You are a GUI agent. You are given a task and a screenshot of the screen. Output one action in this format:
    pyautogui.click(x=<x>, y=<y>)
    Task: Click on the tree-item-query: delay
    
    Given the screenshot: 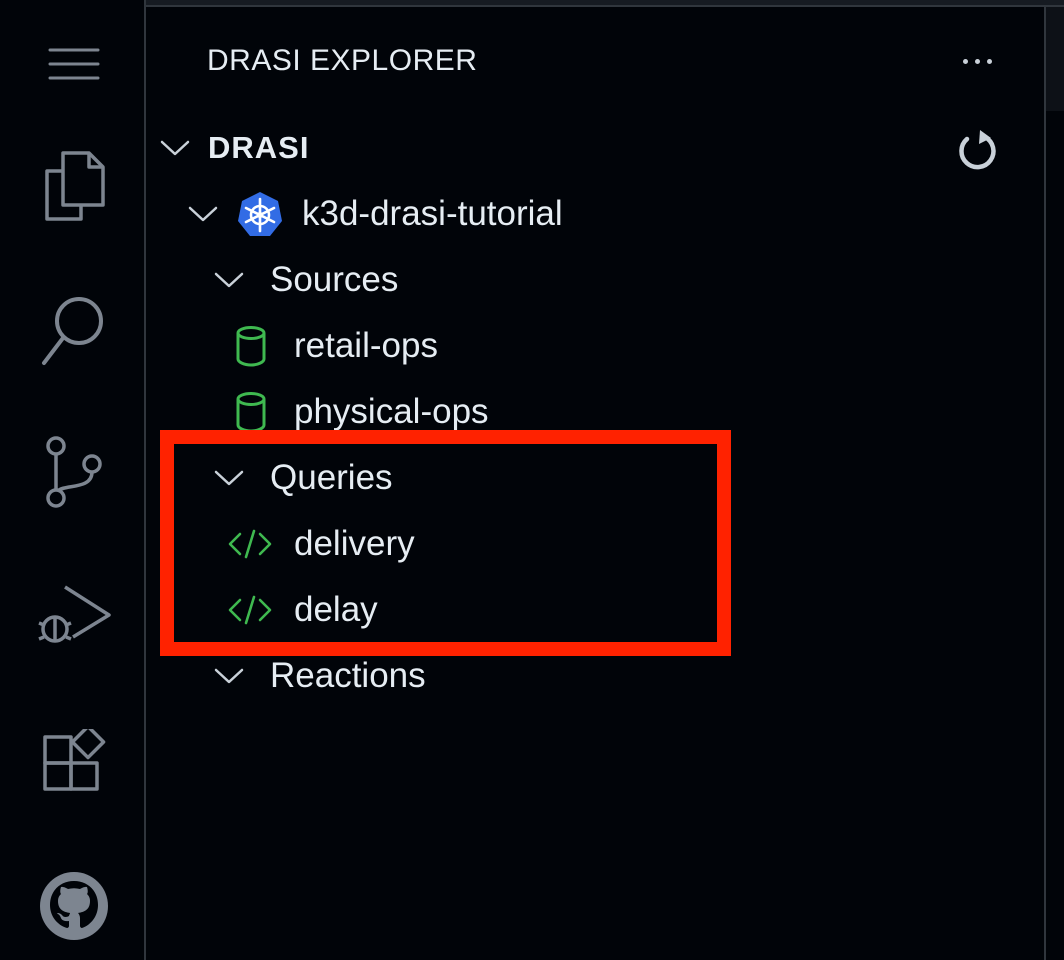 What is the action you would take?
    pyautogui.click(x=303, y=610)
    